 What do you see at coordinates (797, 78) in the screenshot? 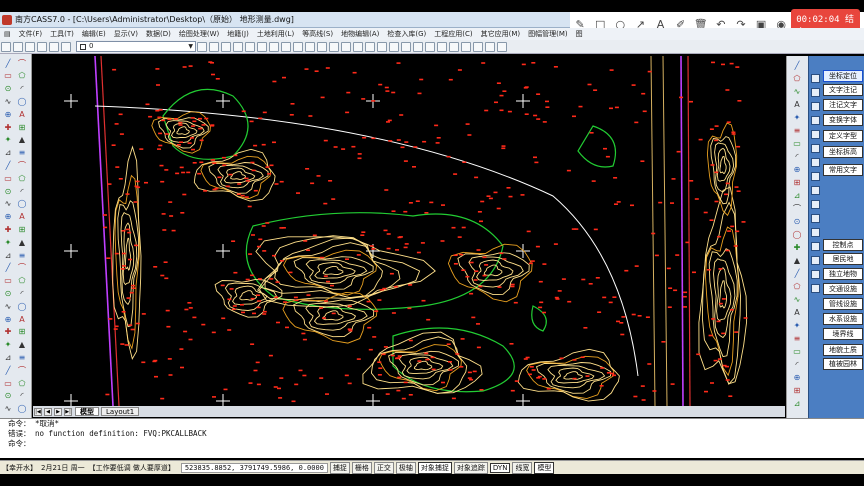
I see `modify-tool-icon: ⬠` at bounding box center [797, 78].